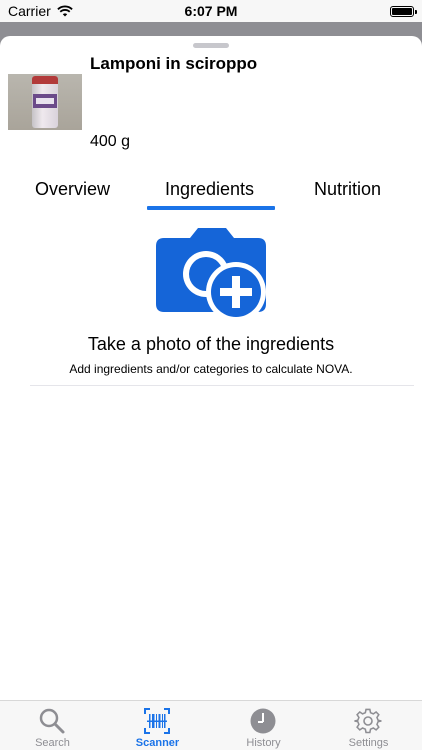 The width and height of the screenshot is (422, 750). I want to click on segment-tabs: Overview Ingredients Nutrition, so click(211, 196).